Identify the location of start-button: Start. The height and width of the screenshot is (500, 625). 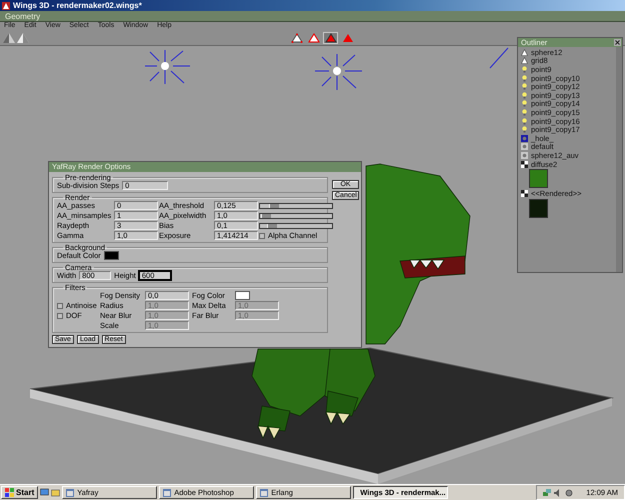
(19, 492).